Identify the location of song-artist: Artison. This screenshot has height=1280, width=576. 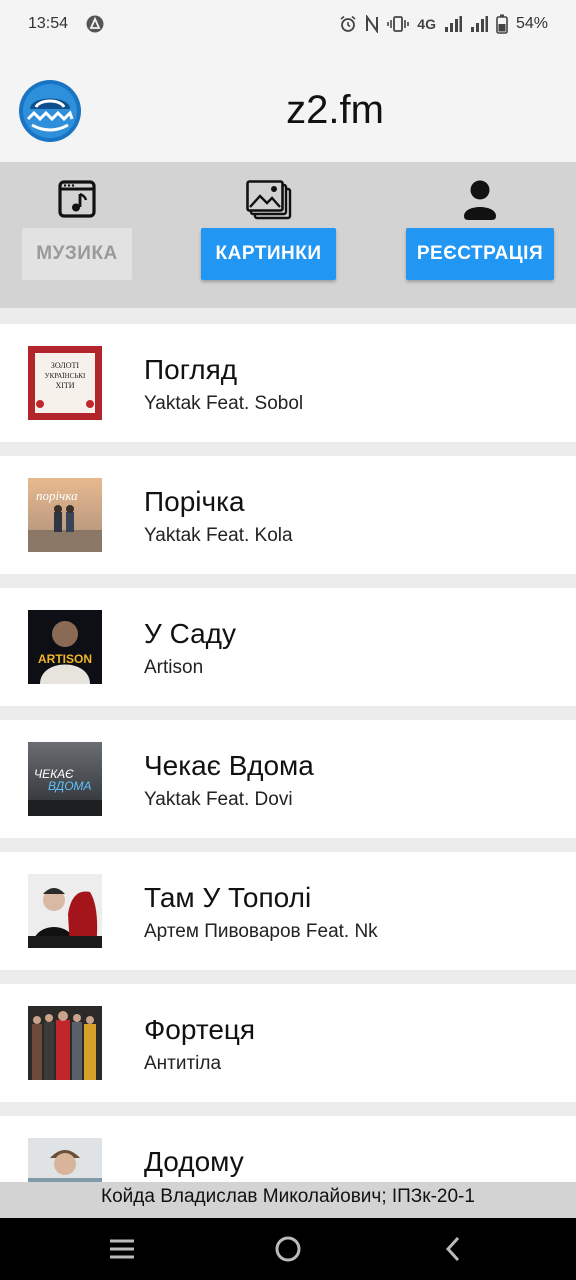
(174, 667).